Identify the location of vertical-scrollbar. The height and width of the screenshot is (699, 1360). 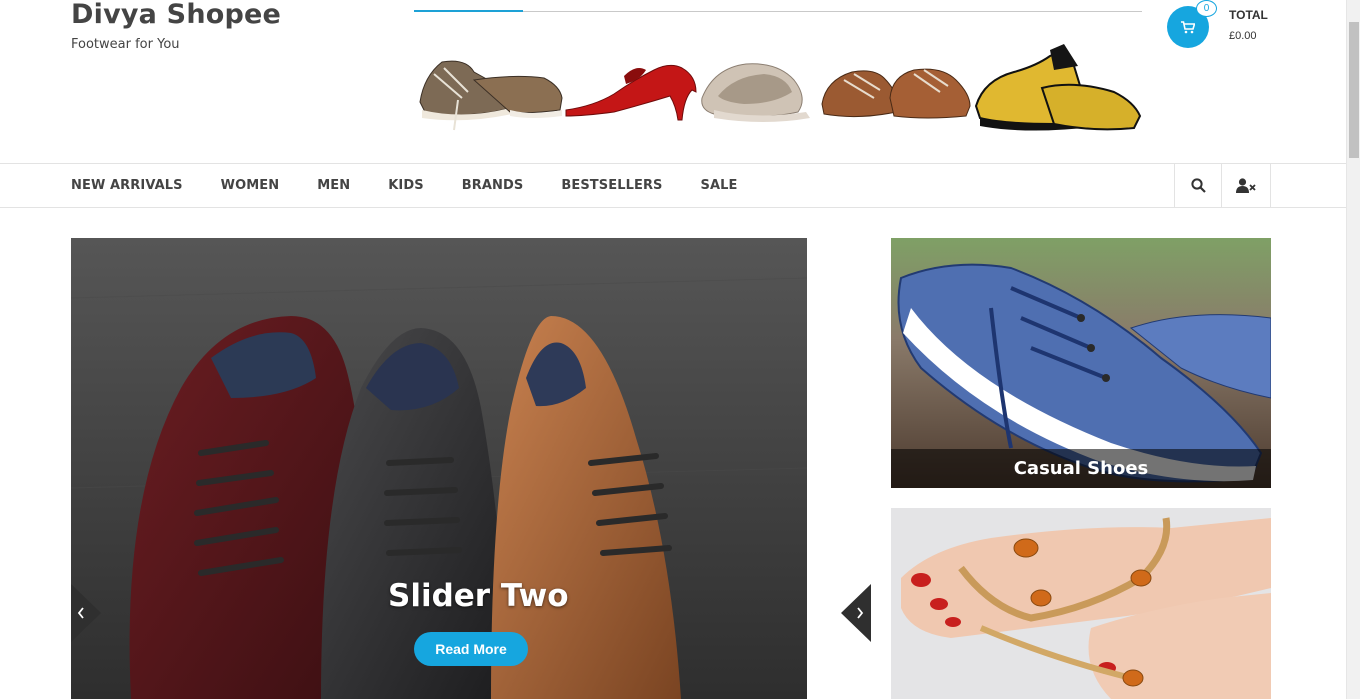
(1353, 349).